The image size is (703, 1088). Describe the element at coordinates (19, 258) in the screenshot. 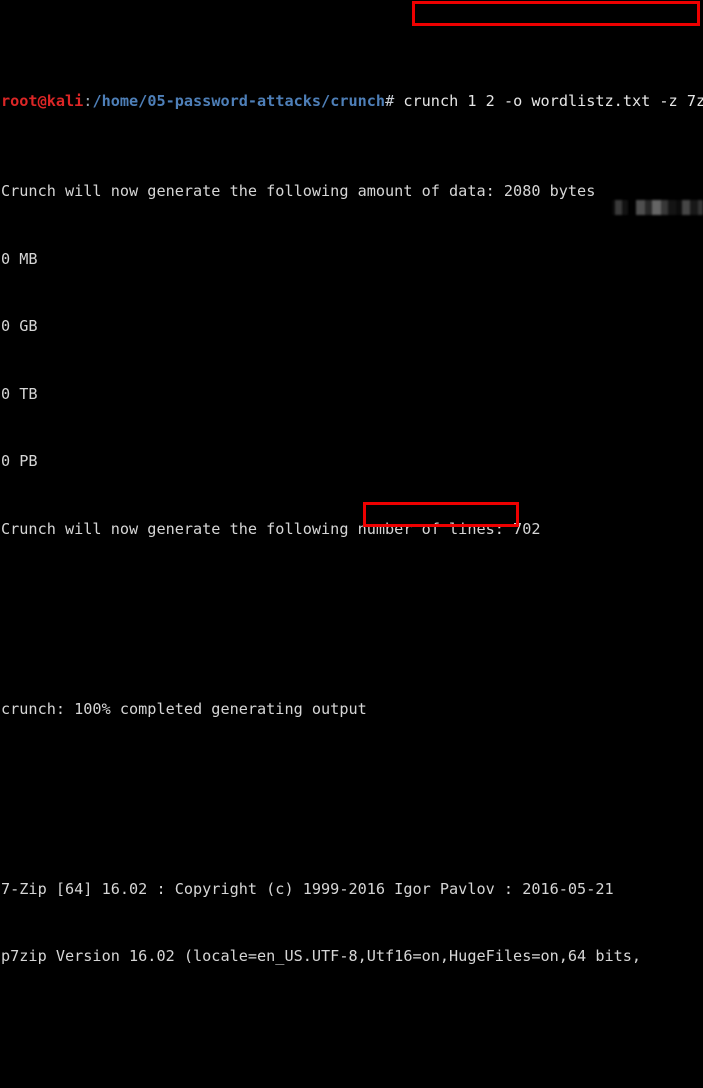

I see `output-mb: 0 MB` at that location.